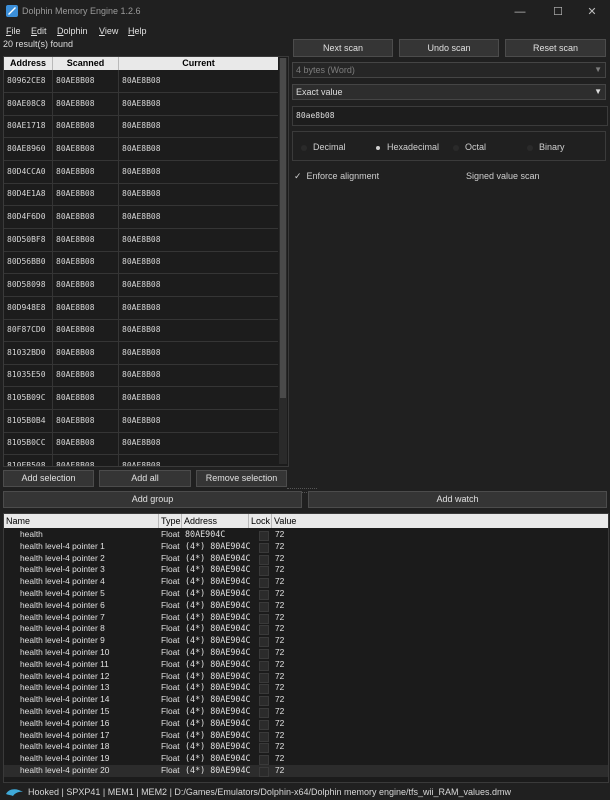 This screenshot has width=610, height=800. I want to click on close-icon: ✕, so click(592, 12).